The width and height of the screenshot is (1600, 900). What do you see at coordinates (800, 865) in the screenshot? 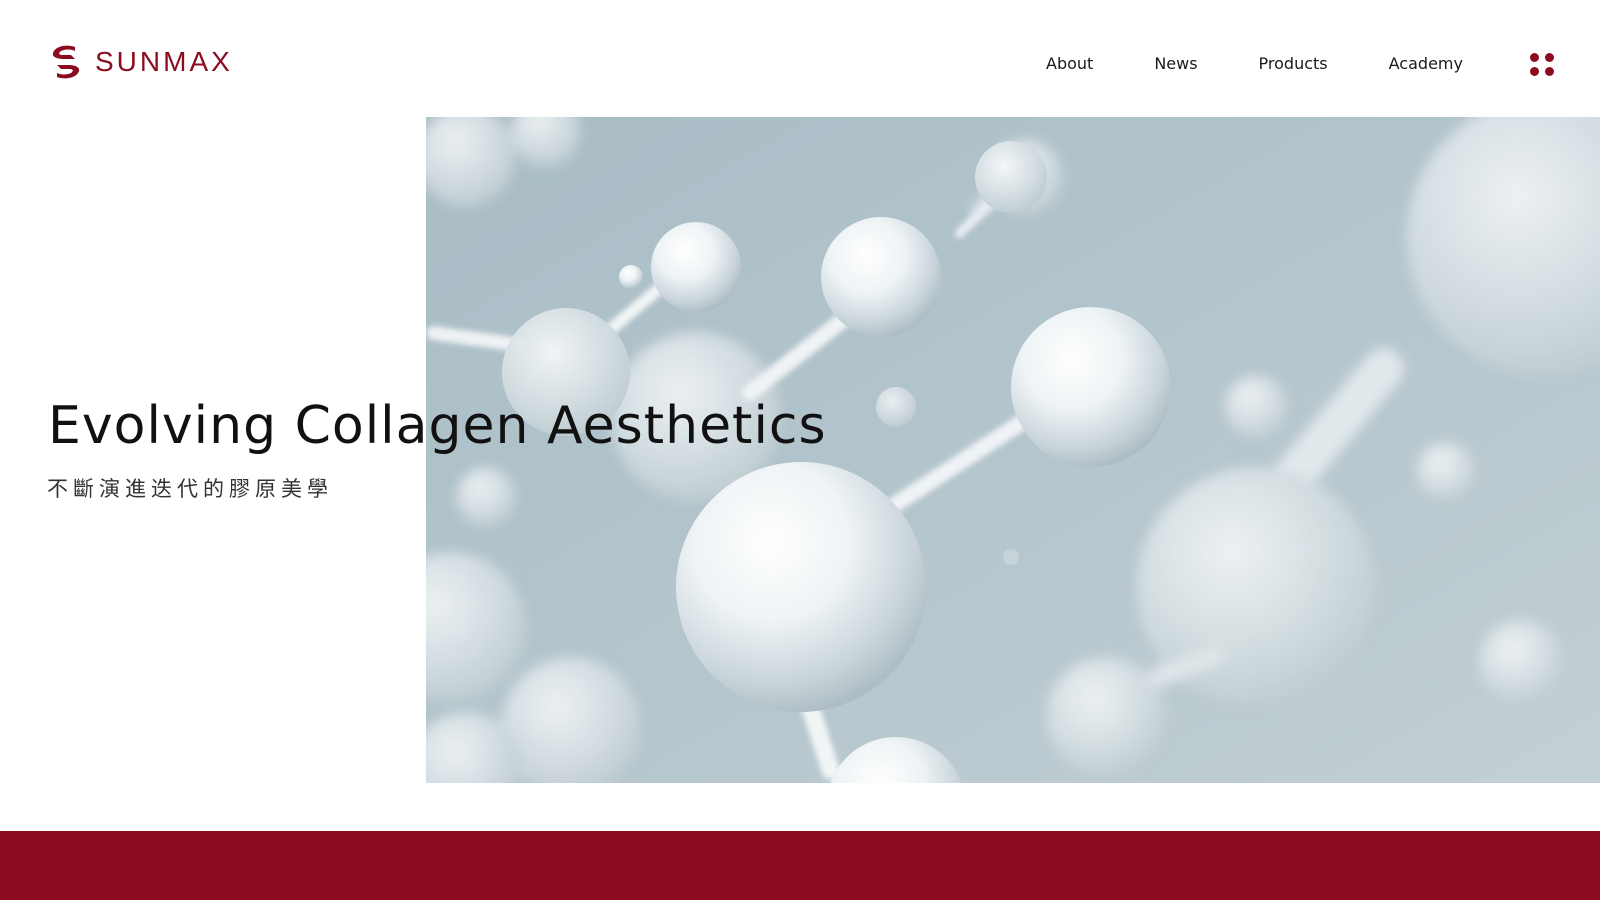
I see `footer-band` at bounding box center [800, 865].